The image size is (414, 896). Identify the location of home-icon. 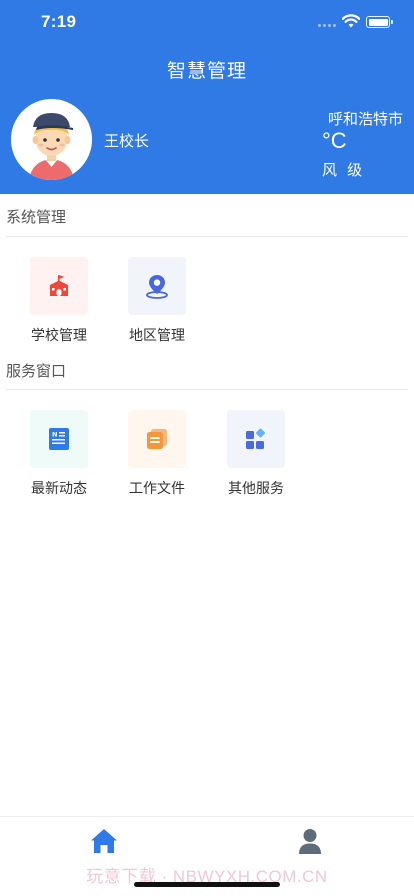
(104, 841).